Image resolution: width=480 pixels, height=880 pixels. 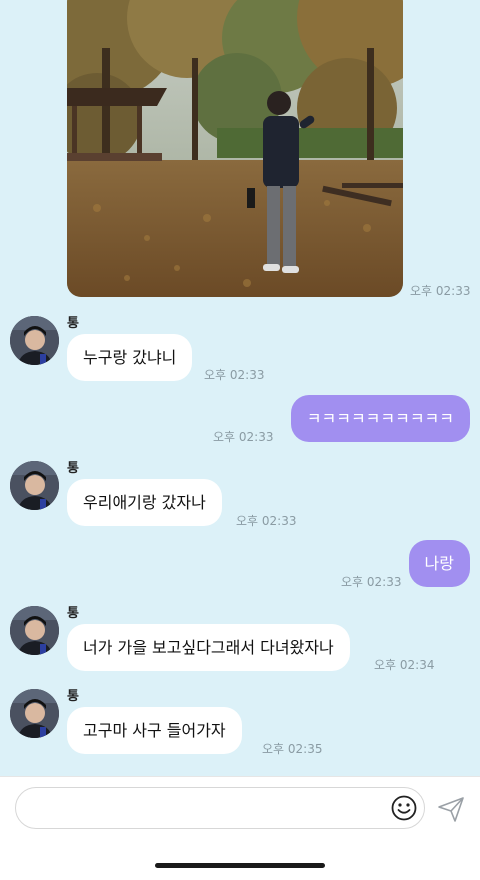 I want to click on message-input-bar, so click(x=240, y=828).